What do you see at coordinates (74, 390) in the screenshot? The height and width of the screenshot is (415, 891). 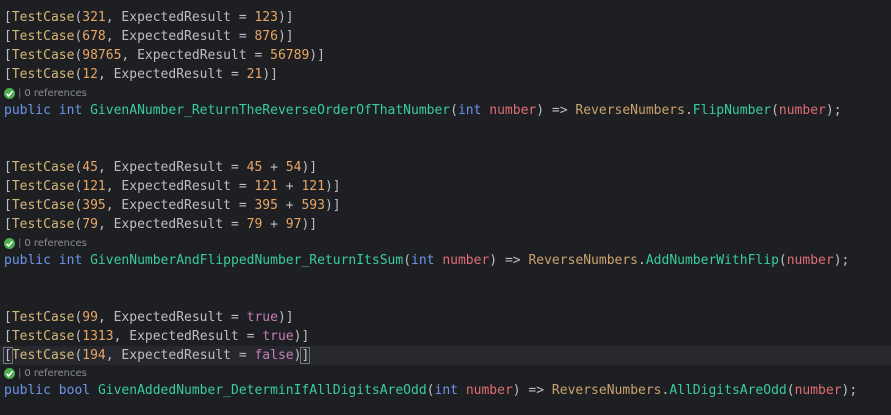 I see `return-type: bool` at bounding box center [74, 390].